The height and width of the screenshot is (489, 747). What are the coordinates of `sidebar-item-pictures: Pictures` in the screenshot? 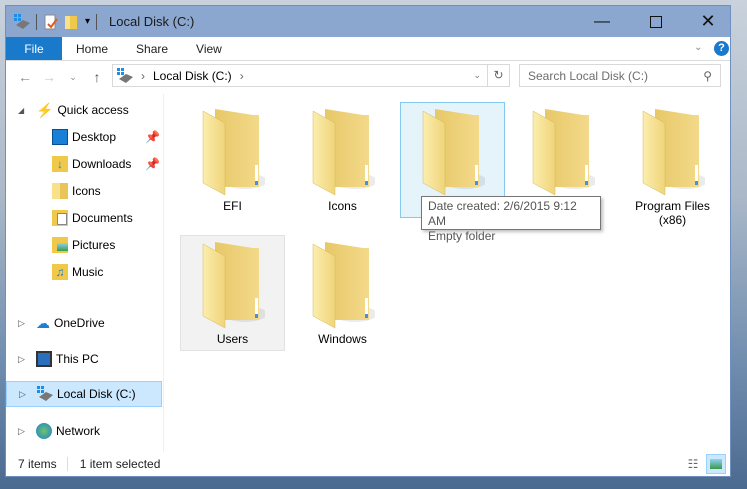 It's located at (84, 245).